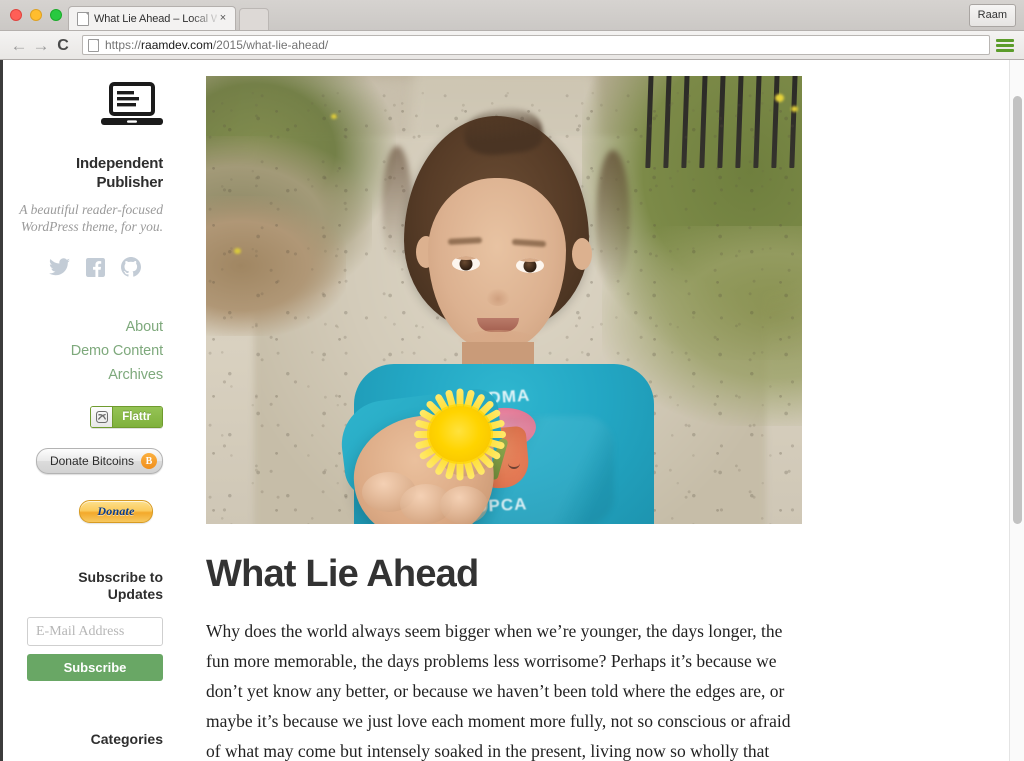  What do you see at coordinates (41, 45) in the screenshot?
I see `forward-button: →` at bounding box center [41, 45].